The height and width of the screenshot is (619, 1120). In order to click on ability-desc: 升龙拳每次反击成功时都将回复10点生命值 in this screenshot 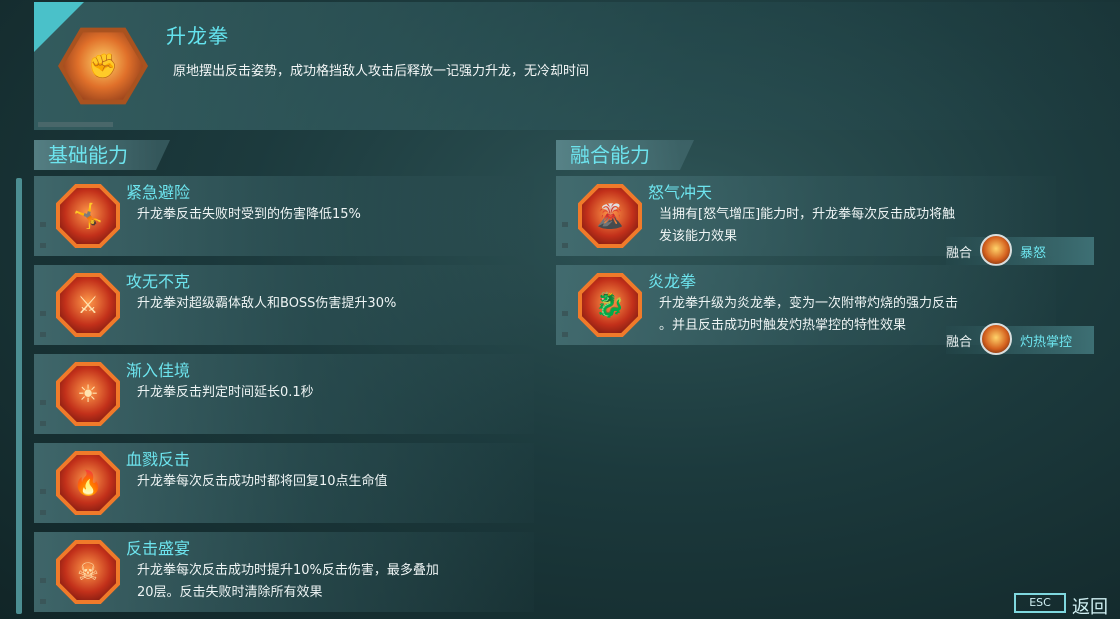, I will do `click(262, 481)`.